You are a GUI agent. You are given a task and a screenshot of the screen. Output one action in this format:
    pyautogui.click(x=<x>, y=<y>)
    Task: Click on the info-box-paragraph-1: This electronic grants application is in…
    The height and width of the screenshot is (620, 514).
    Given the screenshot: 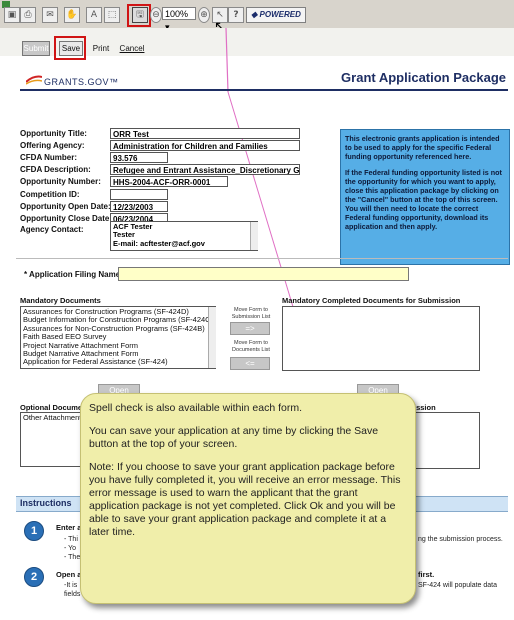 What is the action you would take?
    pyautogui.click(x=422, y=147)
    